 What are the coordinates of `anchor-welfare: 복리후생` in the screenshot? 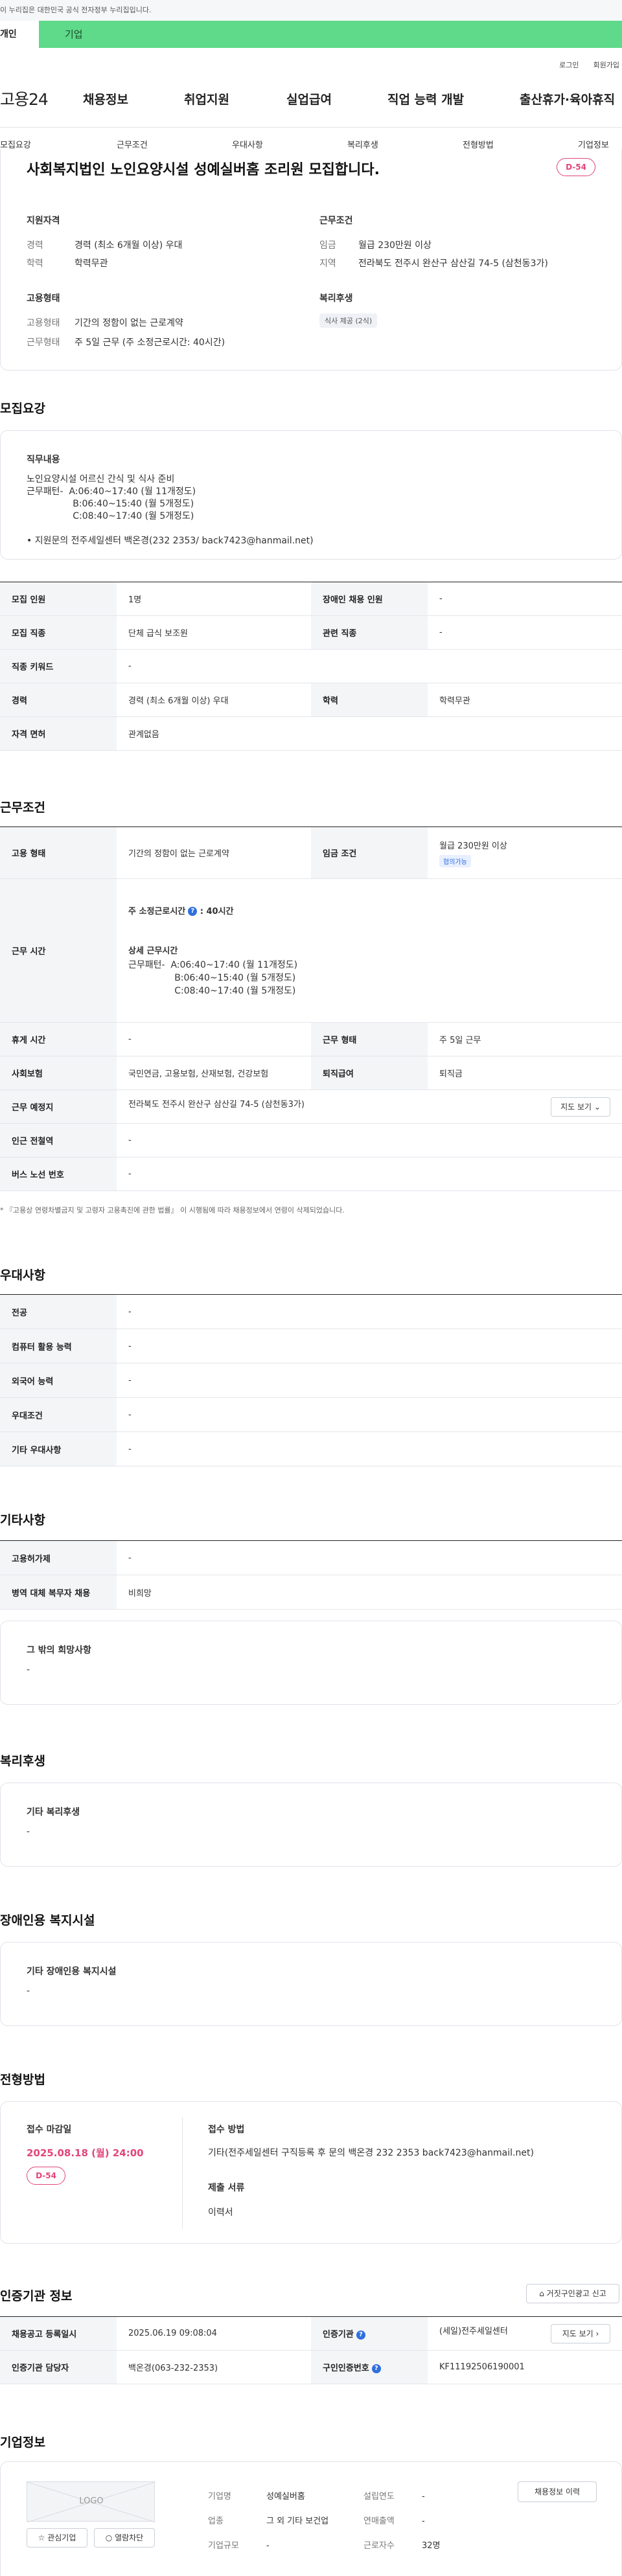 It's located at (362, 144).